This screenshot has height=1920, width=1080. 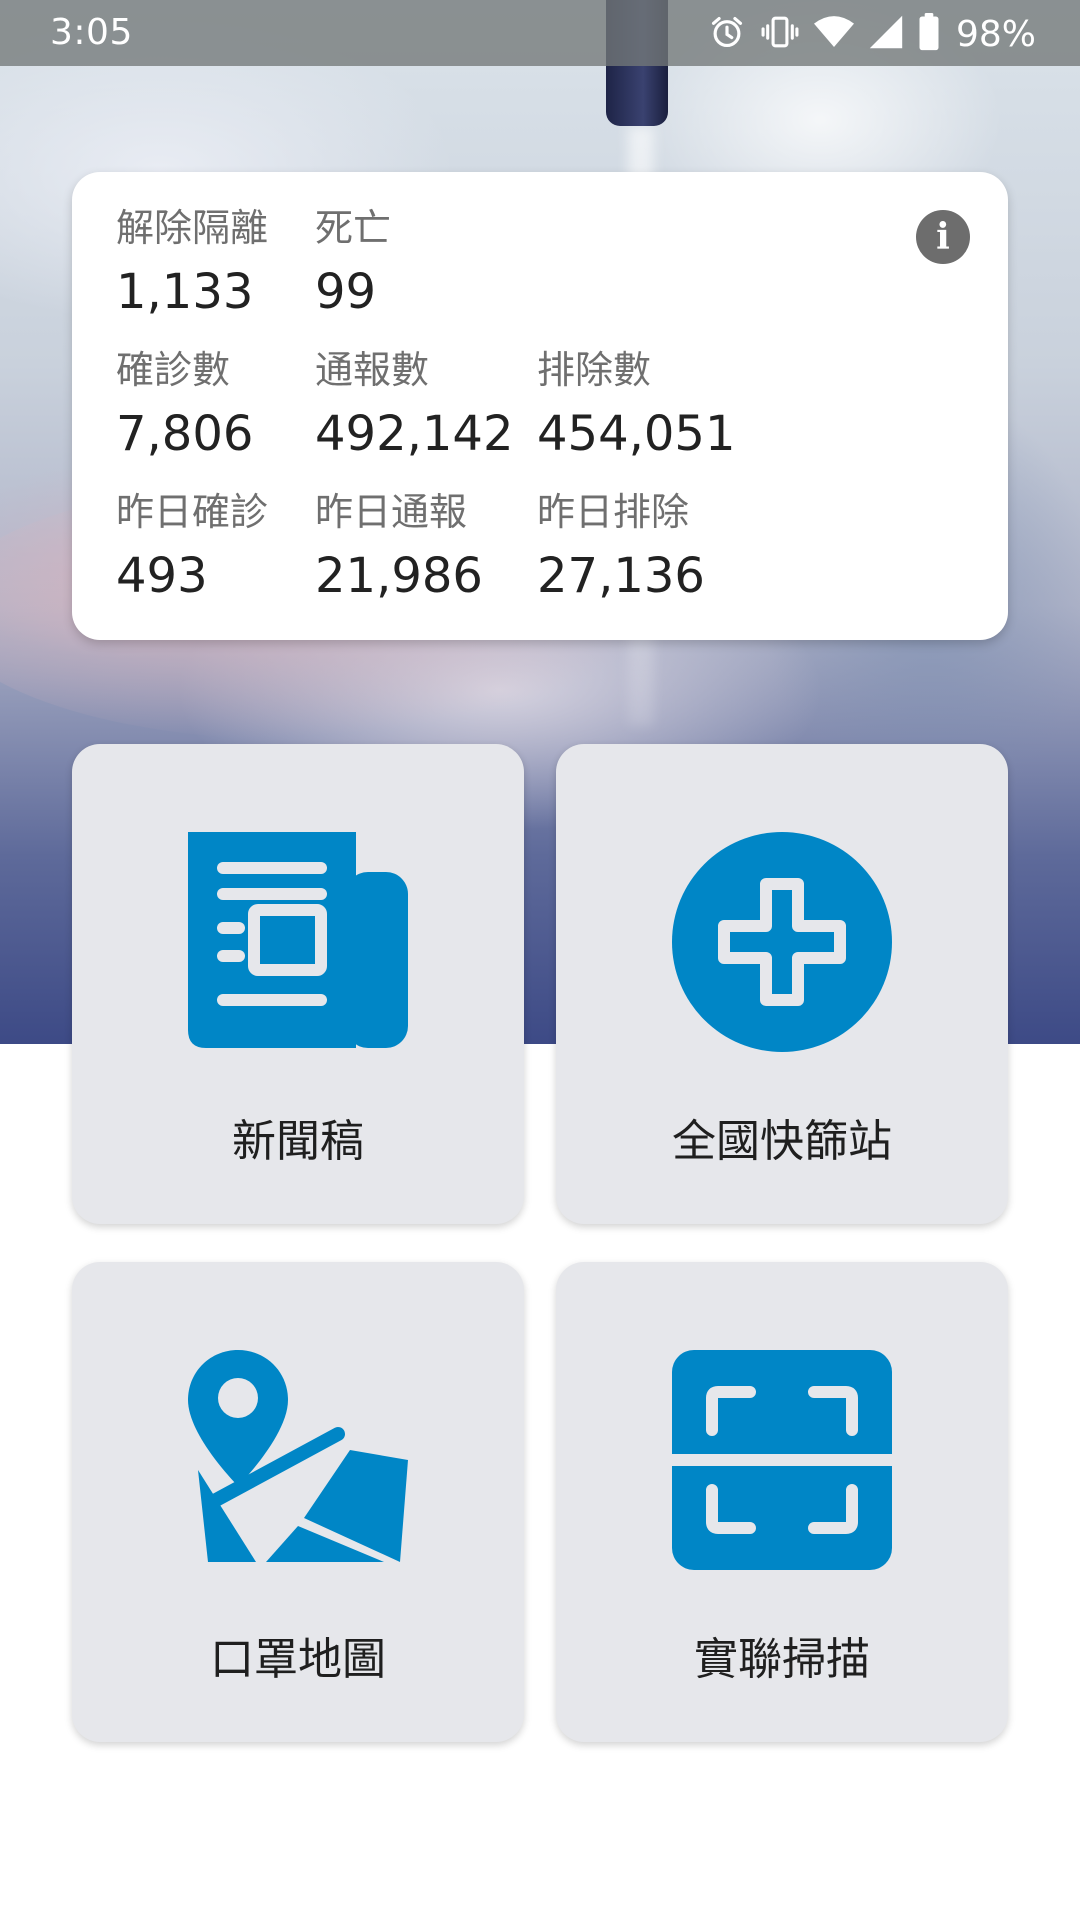 I want to click on tile-real-name-scan: 實聯掃描, so click(x=782, y=1502).